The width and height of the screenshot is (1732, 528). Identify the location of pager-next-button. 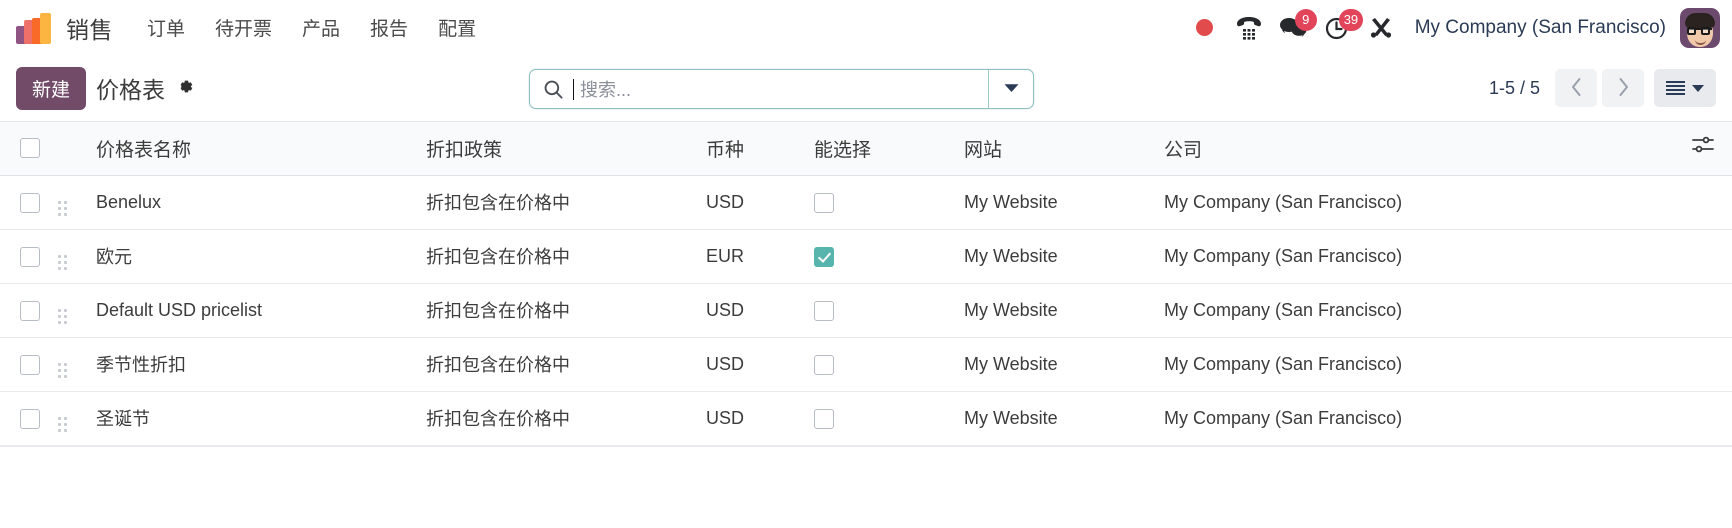
(1623, 88).